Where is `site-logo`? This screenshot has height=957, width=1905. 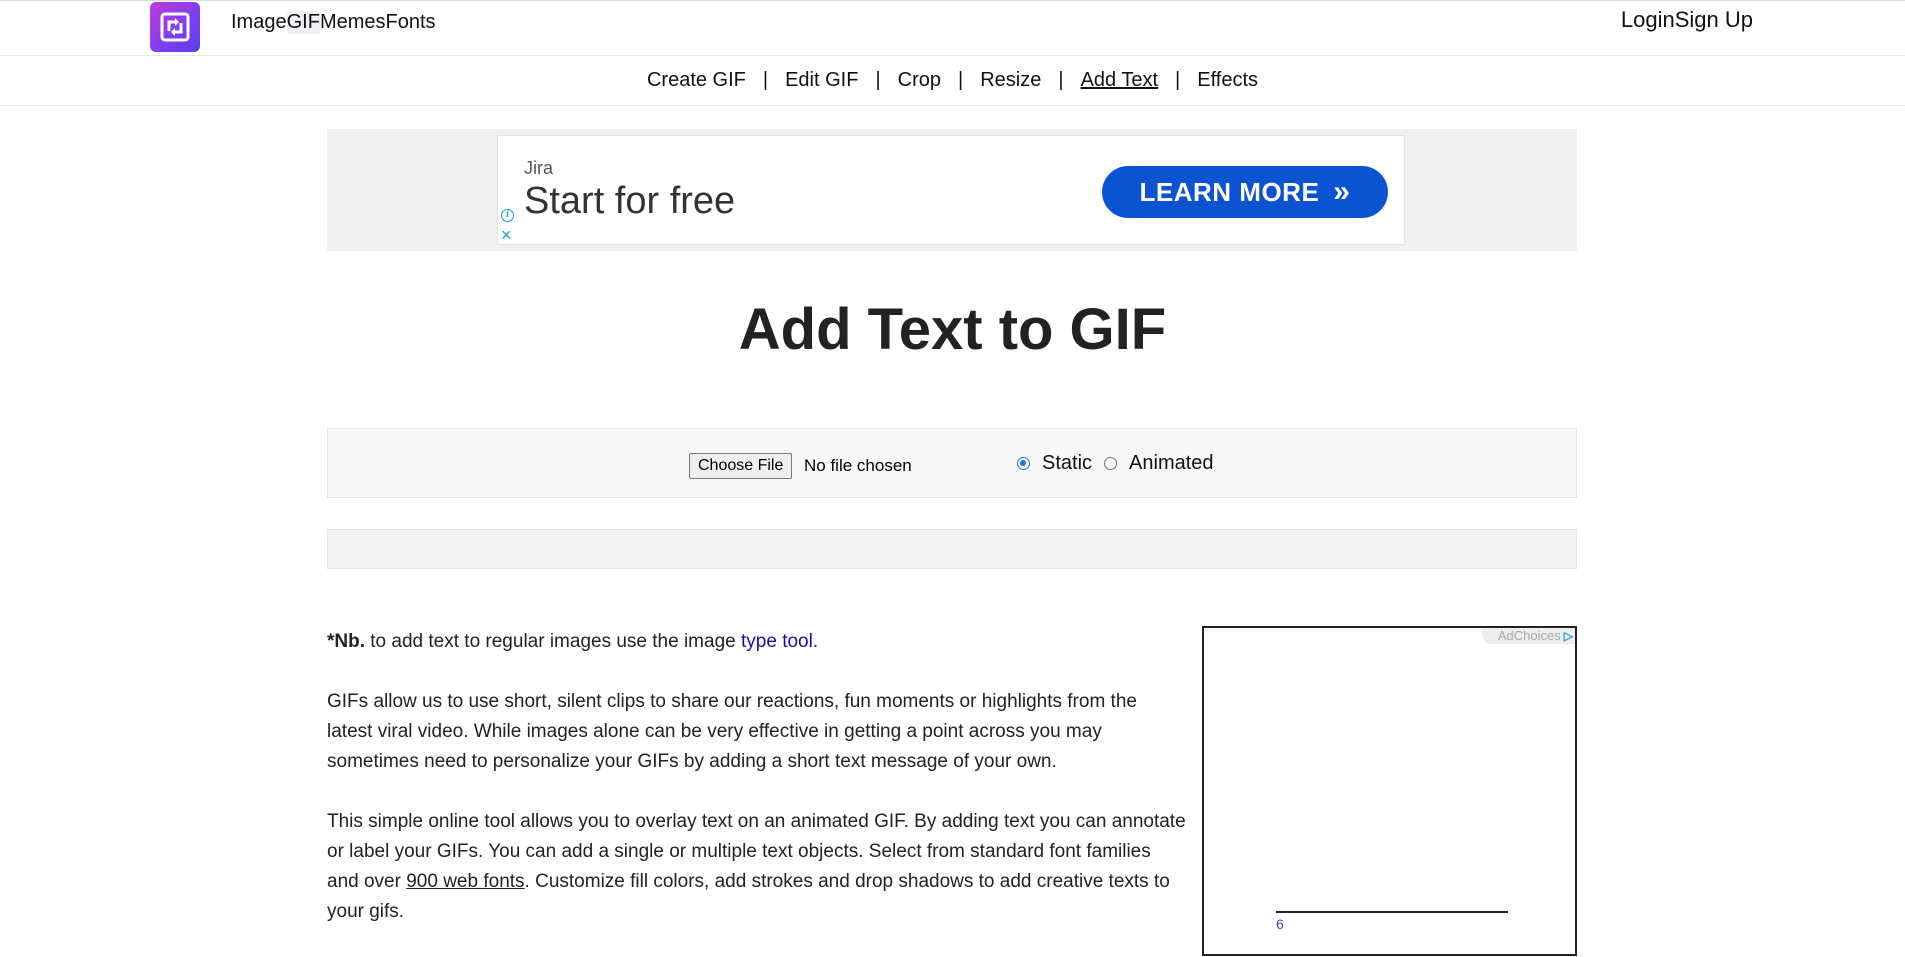
site-logo is located at coordinates (175, 27).